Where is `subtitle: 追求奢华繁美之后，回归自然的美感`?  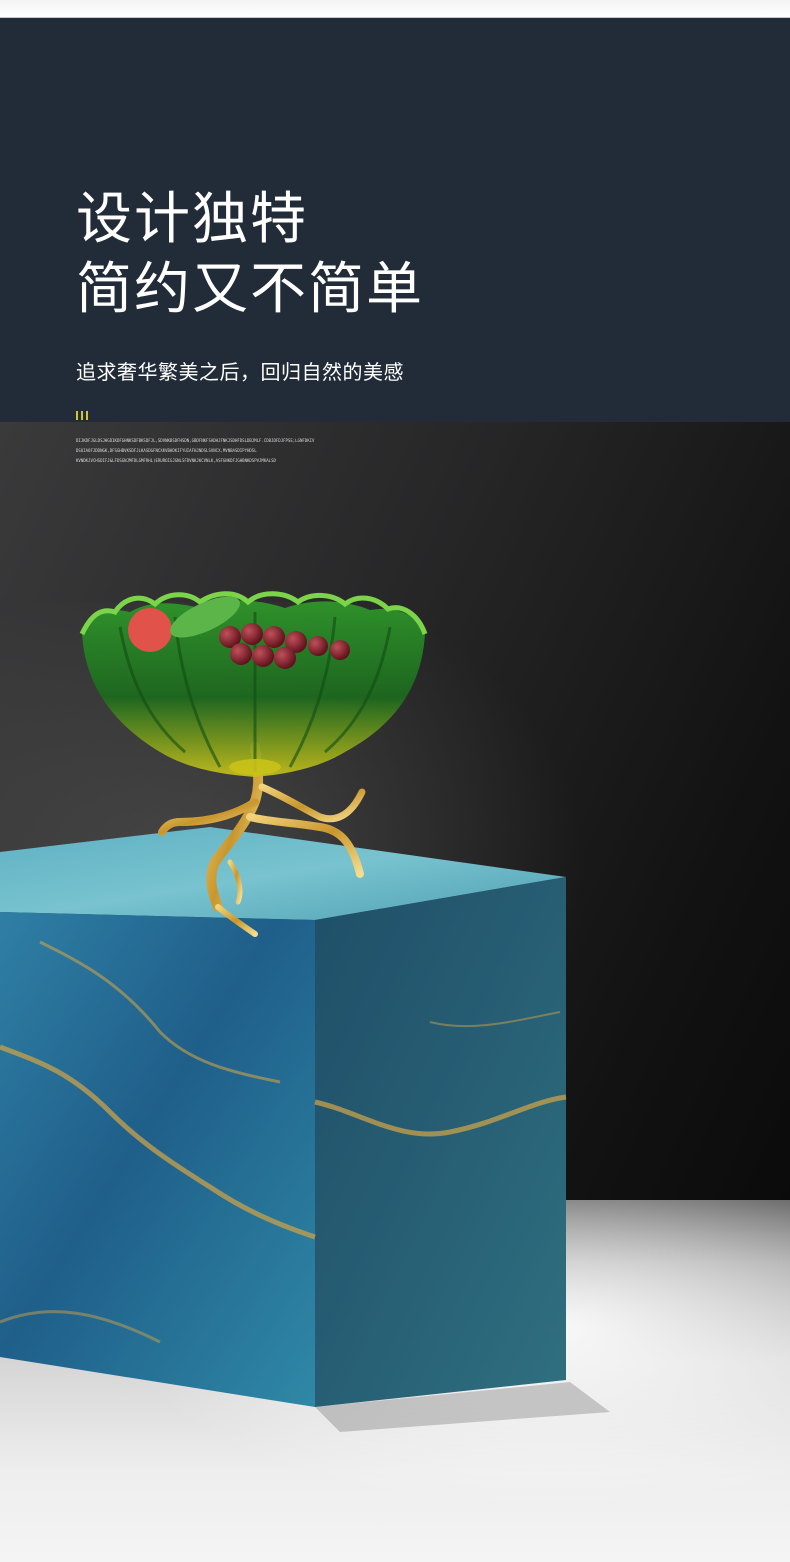
subtitle: 追求奢华繁美之后，回归自然的美感 is located at coordinates (240, 372).